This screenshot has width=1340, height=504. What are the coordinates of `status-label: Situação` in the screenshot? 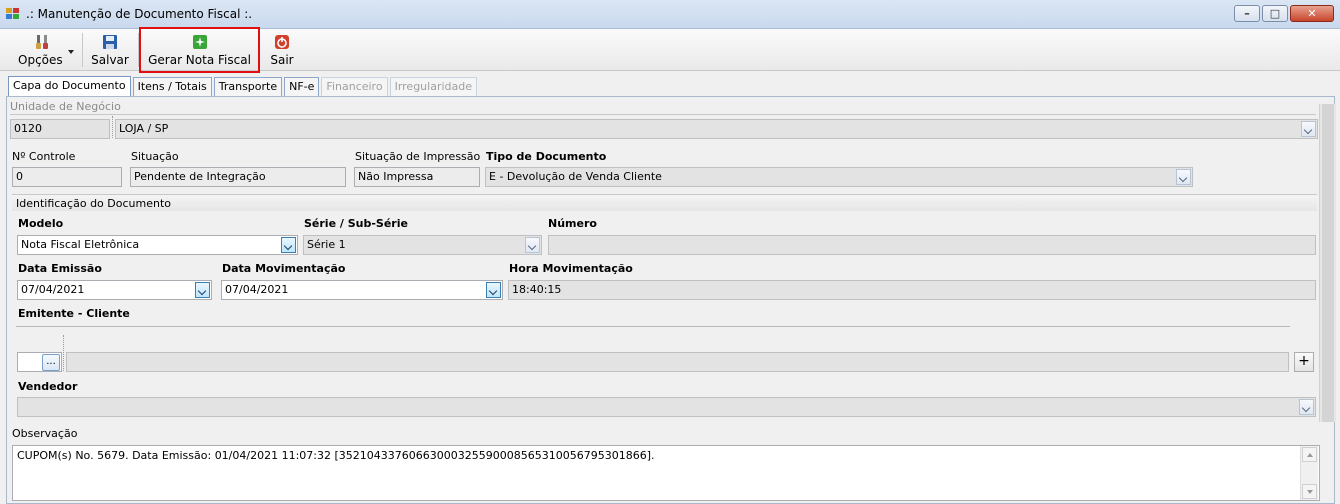 It's located at (155, 156).